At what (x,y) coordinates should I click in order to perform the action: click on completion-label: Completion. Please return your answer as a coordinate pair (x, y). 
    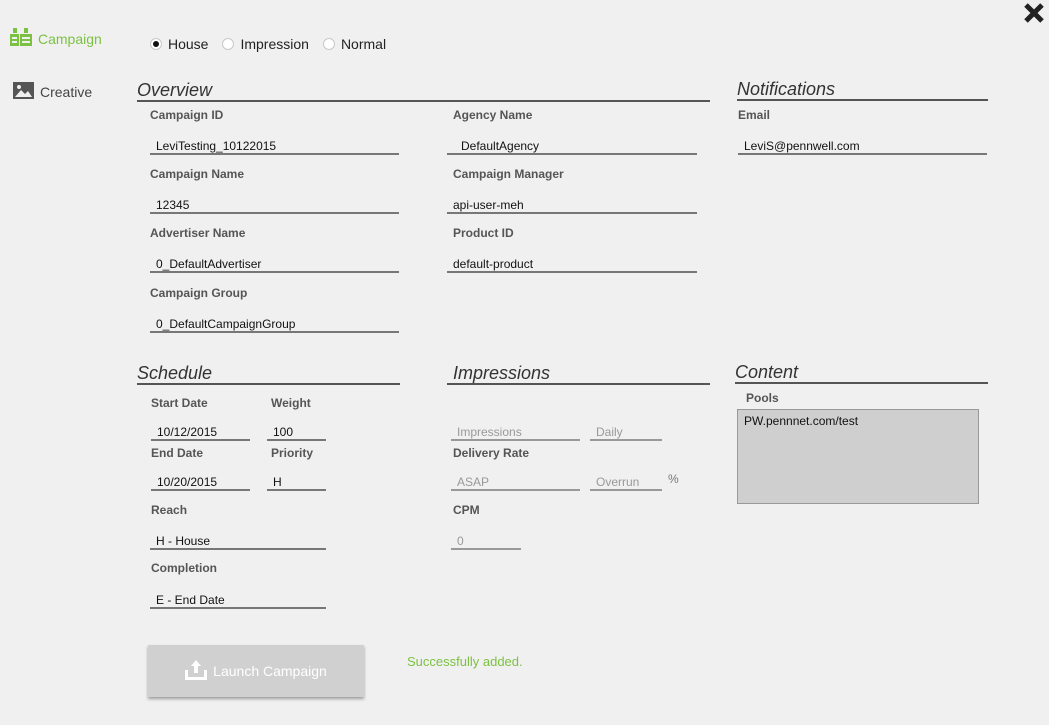
    Looking at the image, I should click on (184, 568).